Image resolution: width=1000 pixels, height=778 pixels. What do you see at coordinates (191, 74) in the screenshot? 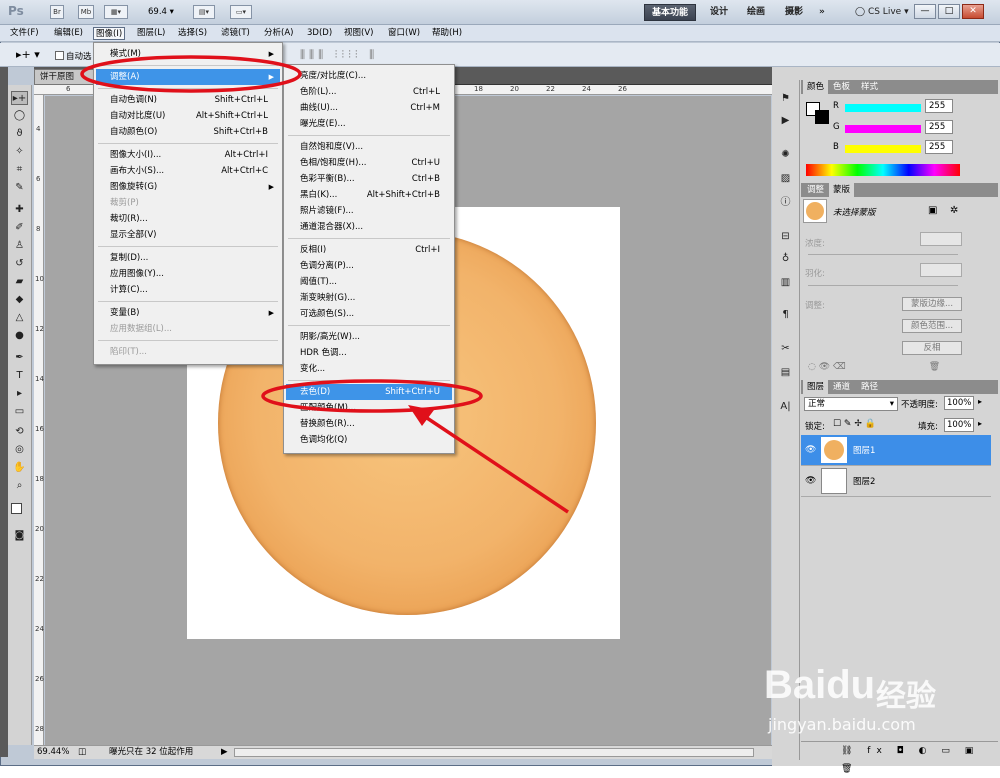
I see `annotation-ellipse-adjust` at bounding box center [191, 74].